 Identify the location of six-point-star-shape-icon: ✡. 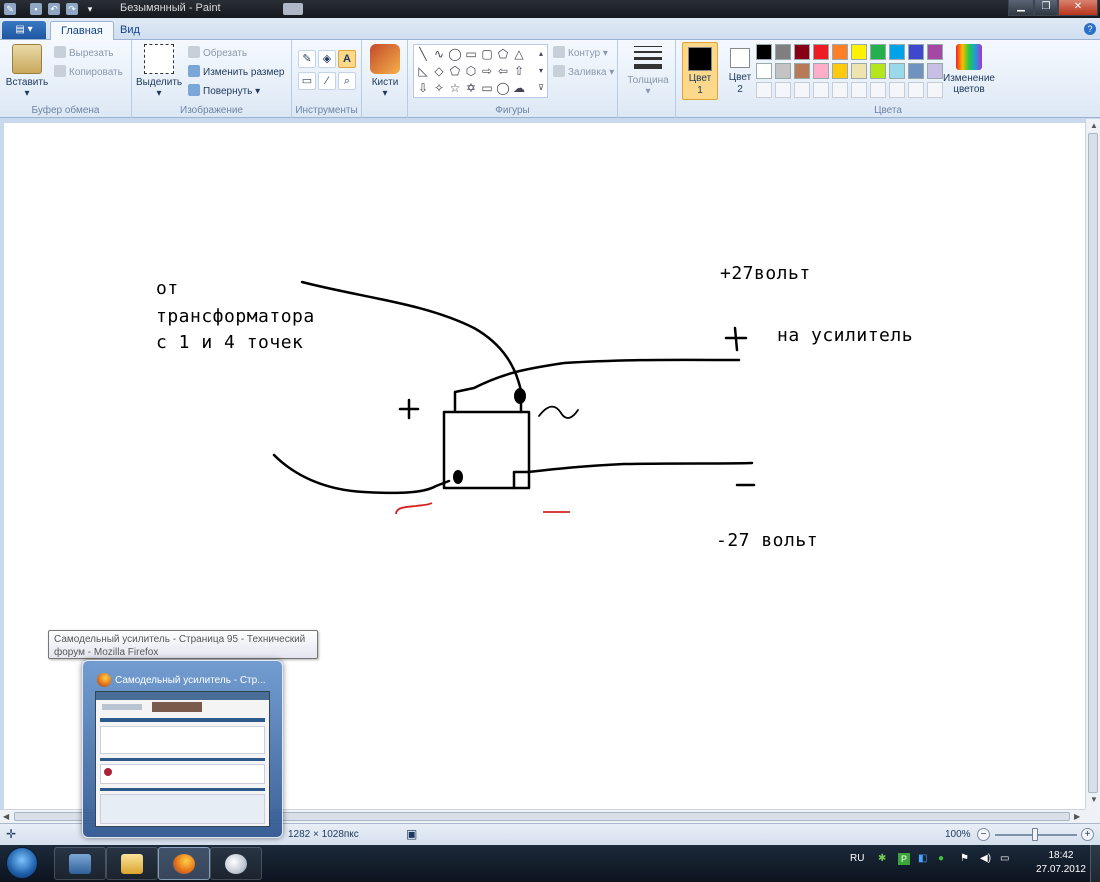
(471, 88).